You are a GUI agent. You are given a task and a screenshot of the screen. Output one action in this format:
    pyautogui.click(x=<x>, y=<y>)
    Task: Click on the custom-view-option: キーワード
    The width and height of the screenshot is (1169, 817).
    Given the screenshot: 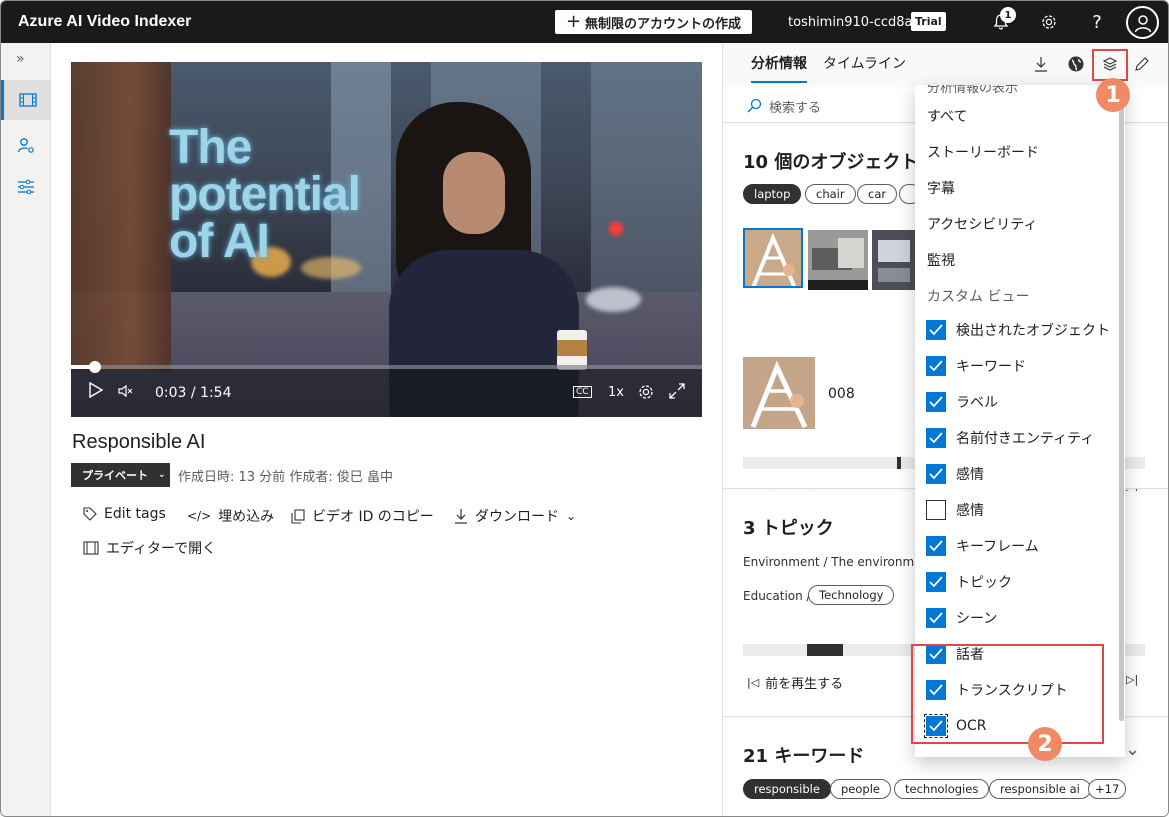 What is the action you would take?
    pyautogui.click(x=976, y=366)
    